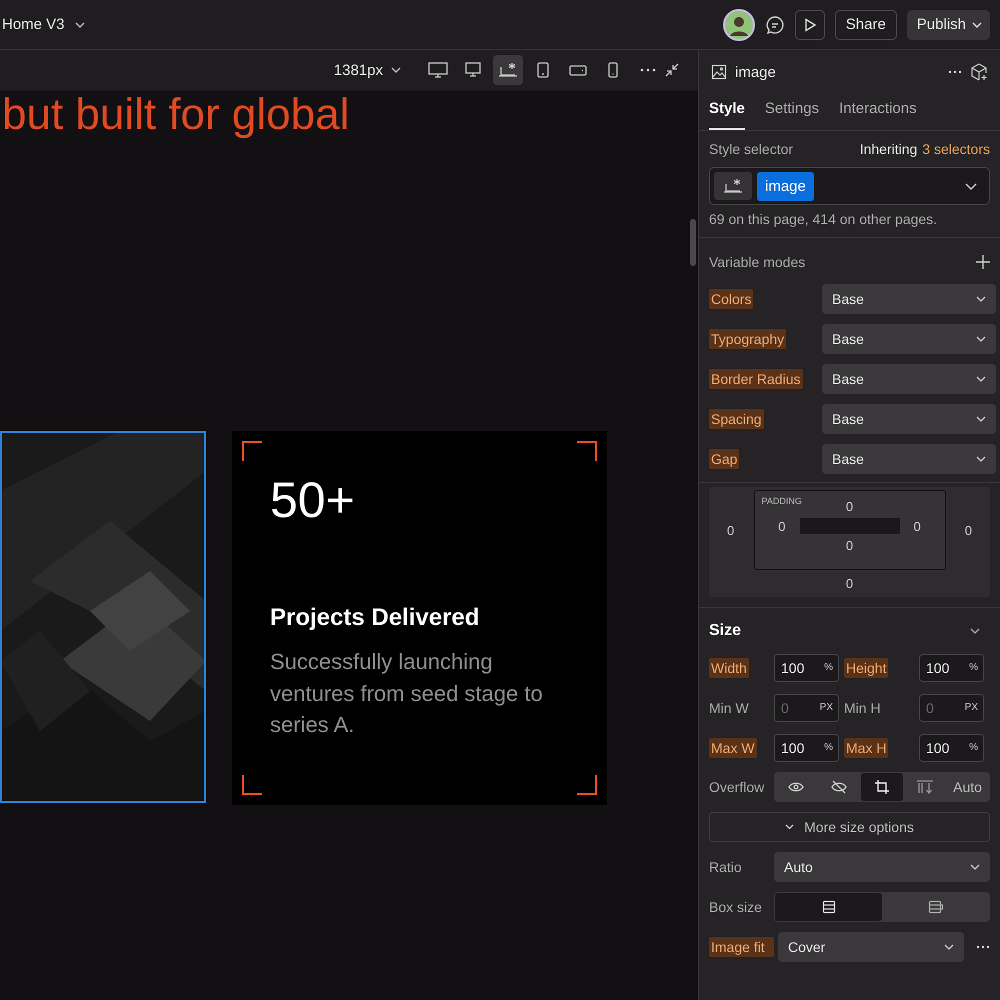  I want to click on mode-label: Colors, so click(731, 299).